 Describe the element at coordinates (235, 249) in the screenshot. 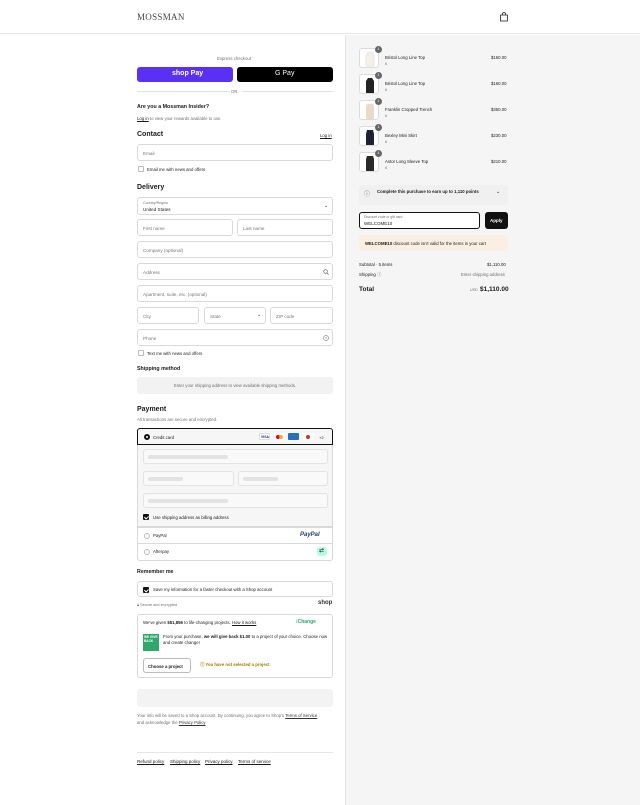

I see `company-field: Company (optional)` at that location.